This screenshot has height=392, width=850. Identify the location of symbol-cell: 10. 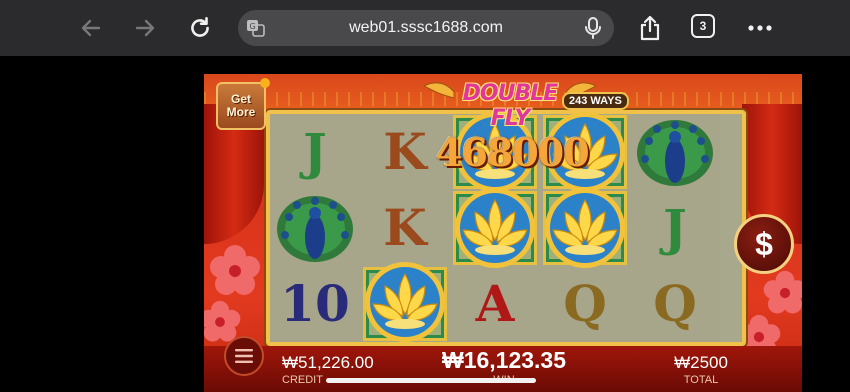
(315, 304).